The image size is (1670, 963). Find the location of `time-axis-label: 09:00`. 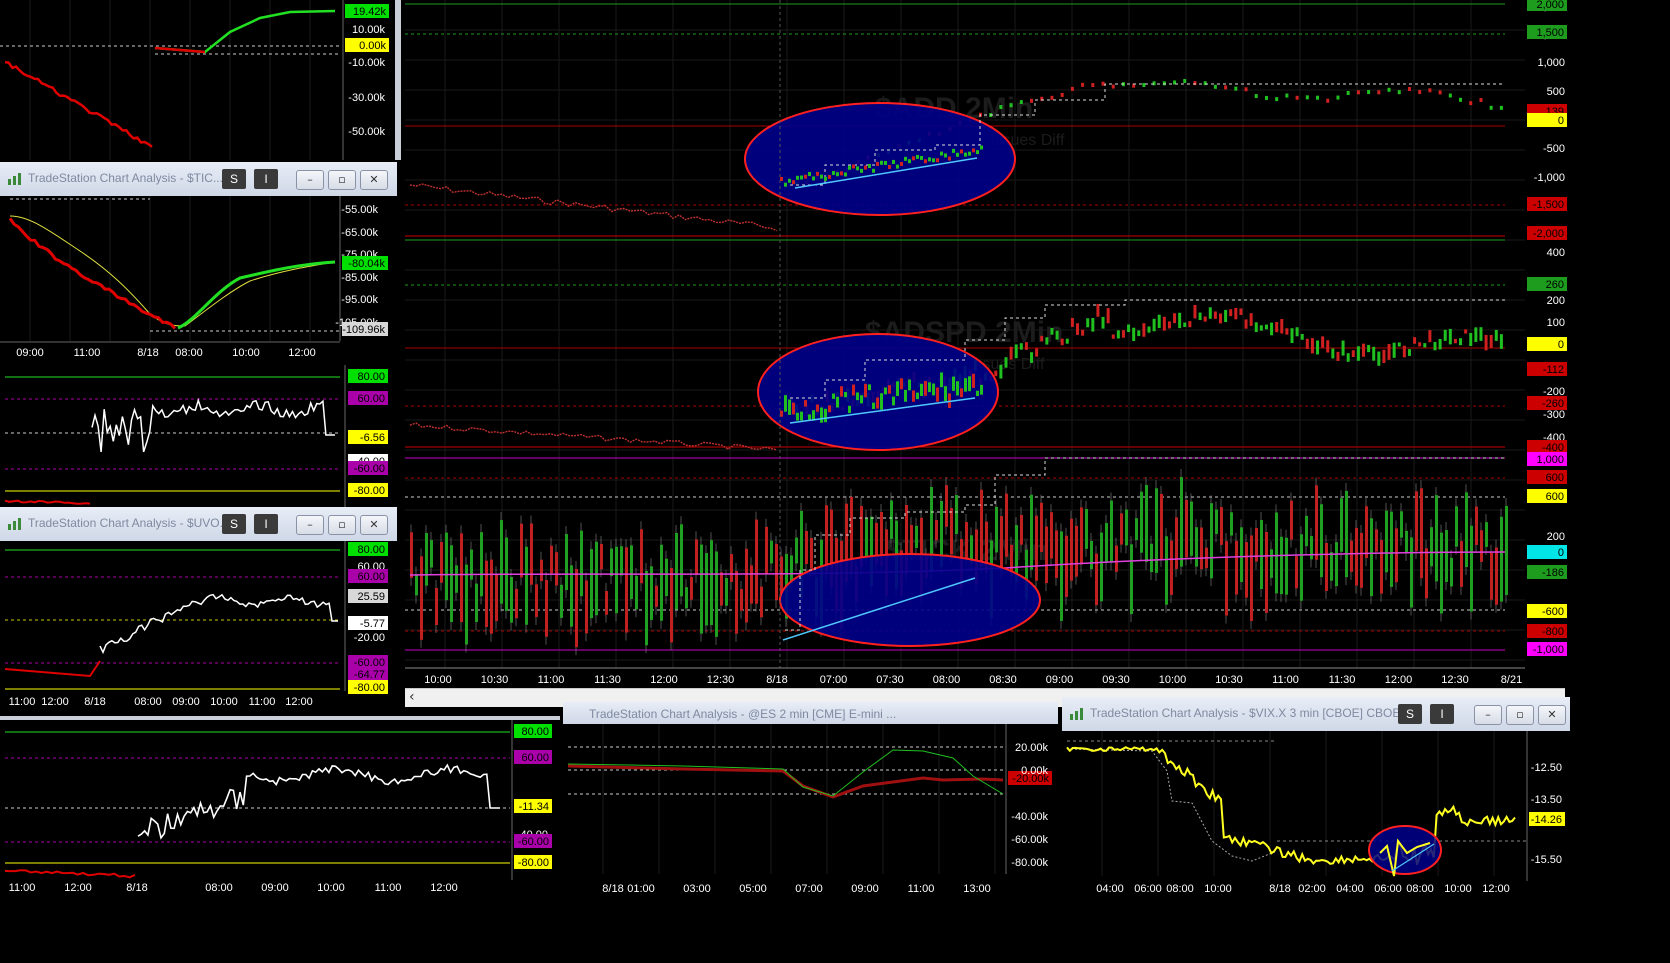

time-axis-label: 09:00 is located at coordinates (275, 888).